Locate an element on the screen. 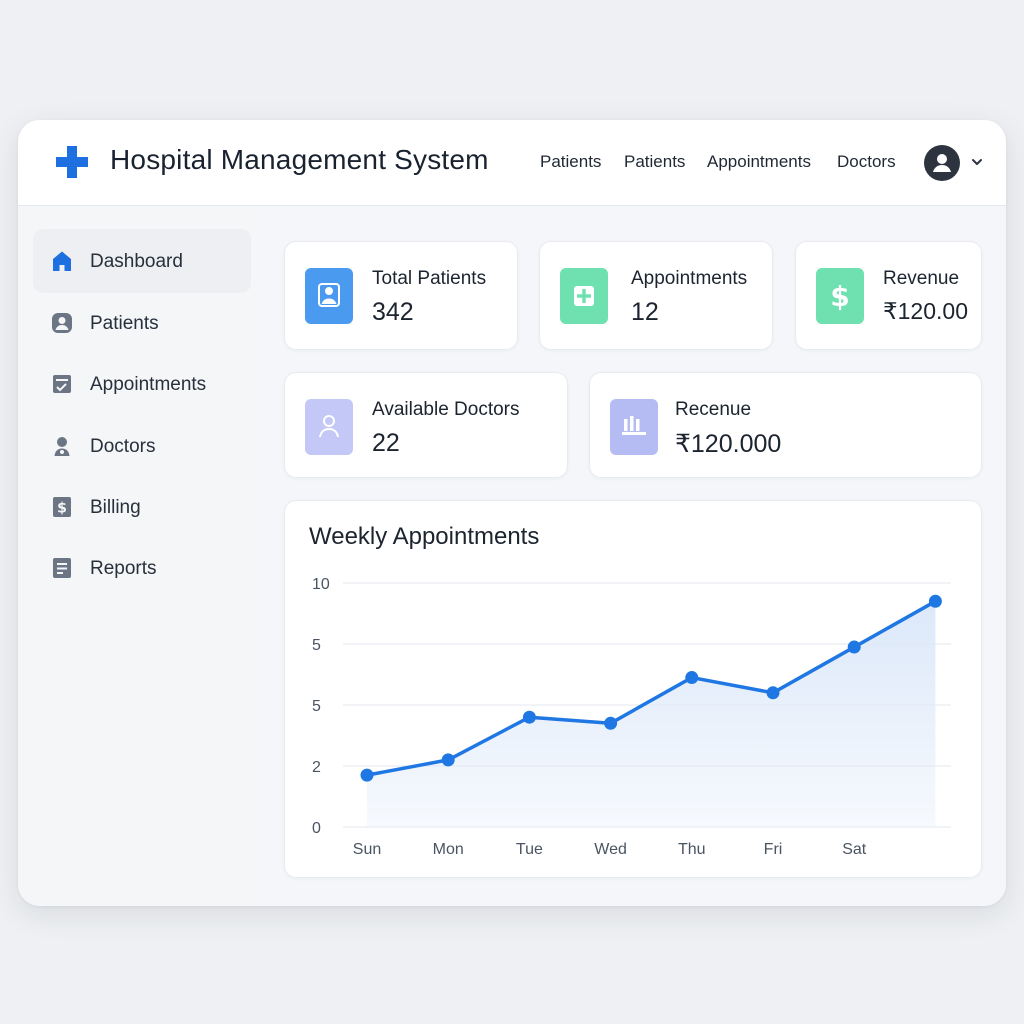 The height and width of the screenshot is (1024, 1024). stat-label: Appointments is located at coordinates (689, 278).